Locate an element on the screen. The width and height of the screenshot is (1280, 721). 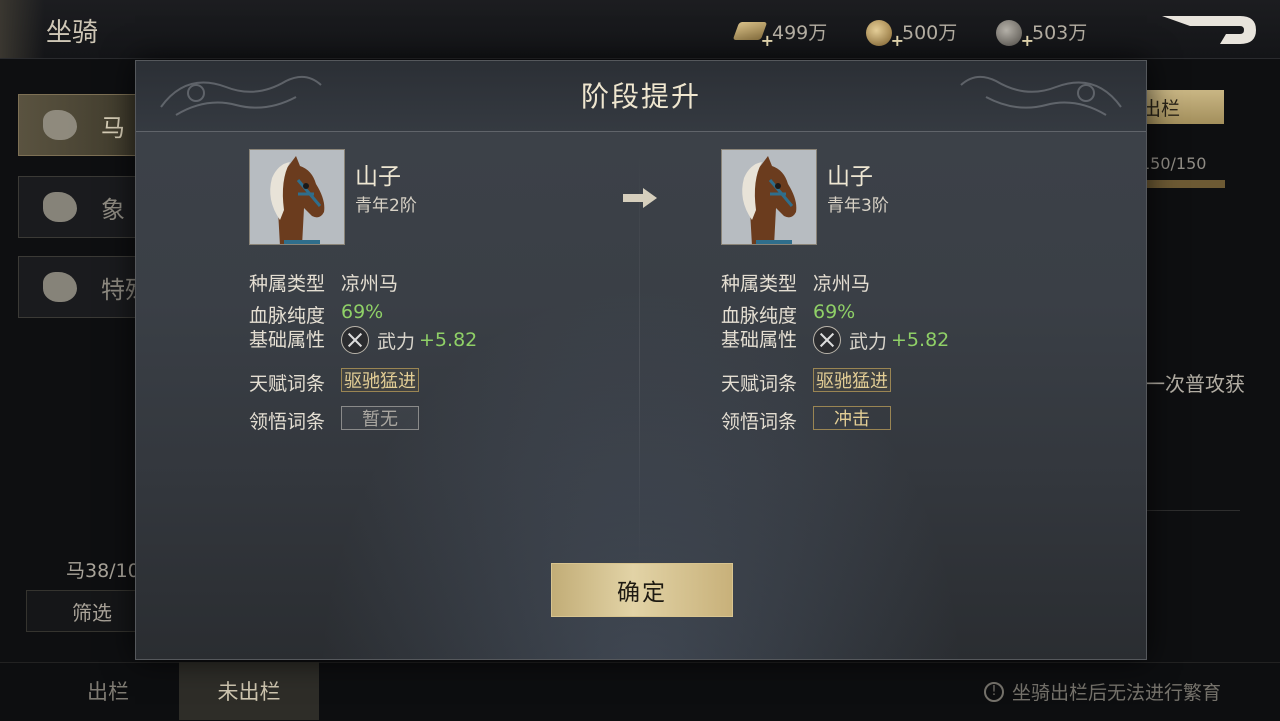
gold-coin-icon: + is located at coordinates (885, 34).